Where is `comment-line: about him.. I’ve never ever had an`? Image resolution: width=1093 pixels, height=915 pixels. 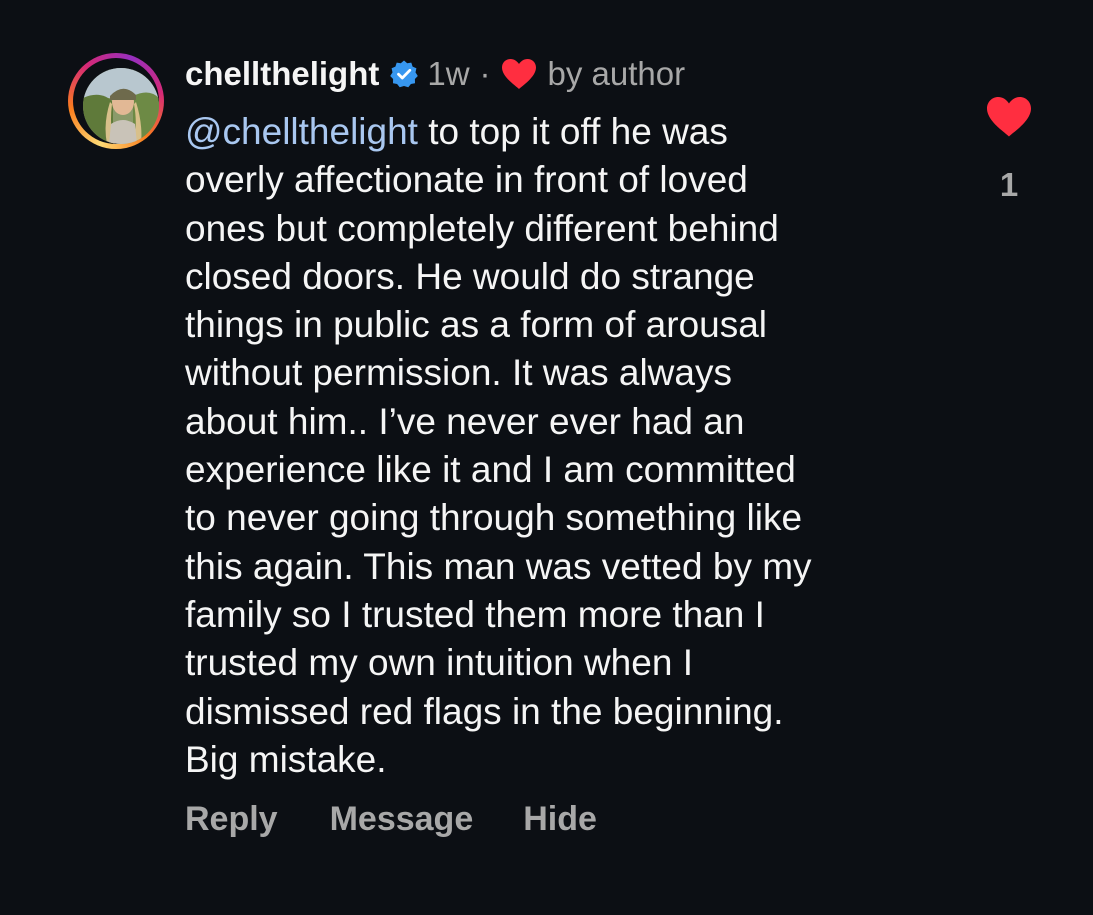 comment-line: about him.. I’ve never ever had an is located at coordinates (465, 421).